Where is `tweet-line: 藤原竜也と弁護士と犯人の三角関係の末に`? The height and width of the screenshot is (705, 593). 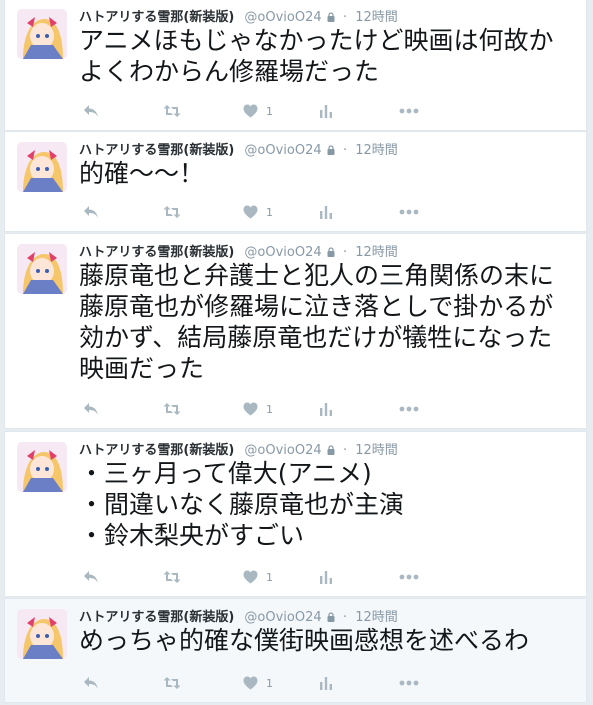
tweet-line: 藤原竜也と弁護士と犯人の三角関係の末に is located at coordinates (317, 275).